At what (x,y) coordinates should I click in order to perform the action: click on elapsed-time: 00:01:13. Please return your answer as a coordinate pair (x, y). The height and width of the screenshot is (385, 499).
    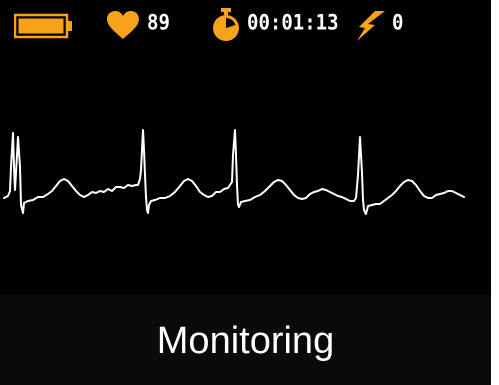
    Looking at the image, I should click on (293, 23).